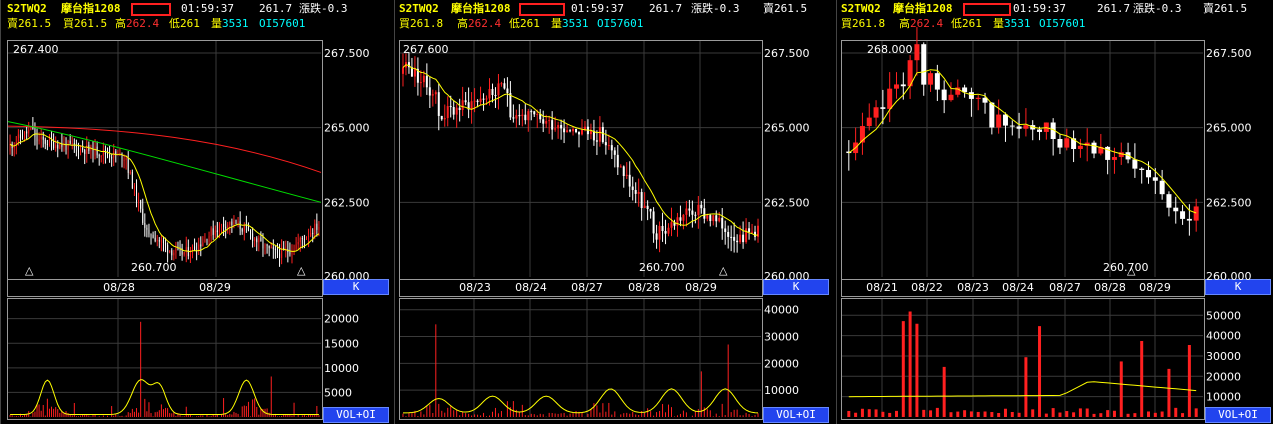  Describe the element at coordinates (644, 287) in the screenshot. I see `date-label: 08/28` at that location.